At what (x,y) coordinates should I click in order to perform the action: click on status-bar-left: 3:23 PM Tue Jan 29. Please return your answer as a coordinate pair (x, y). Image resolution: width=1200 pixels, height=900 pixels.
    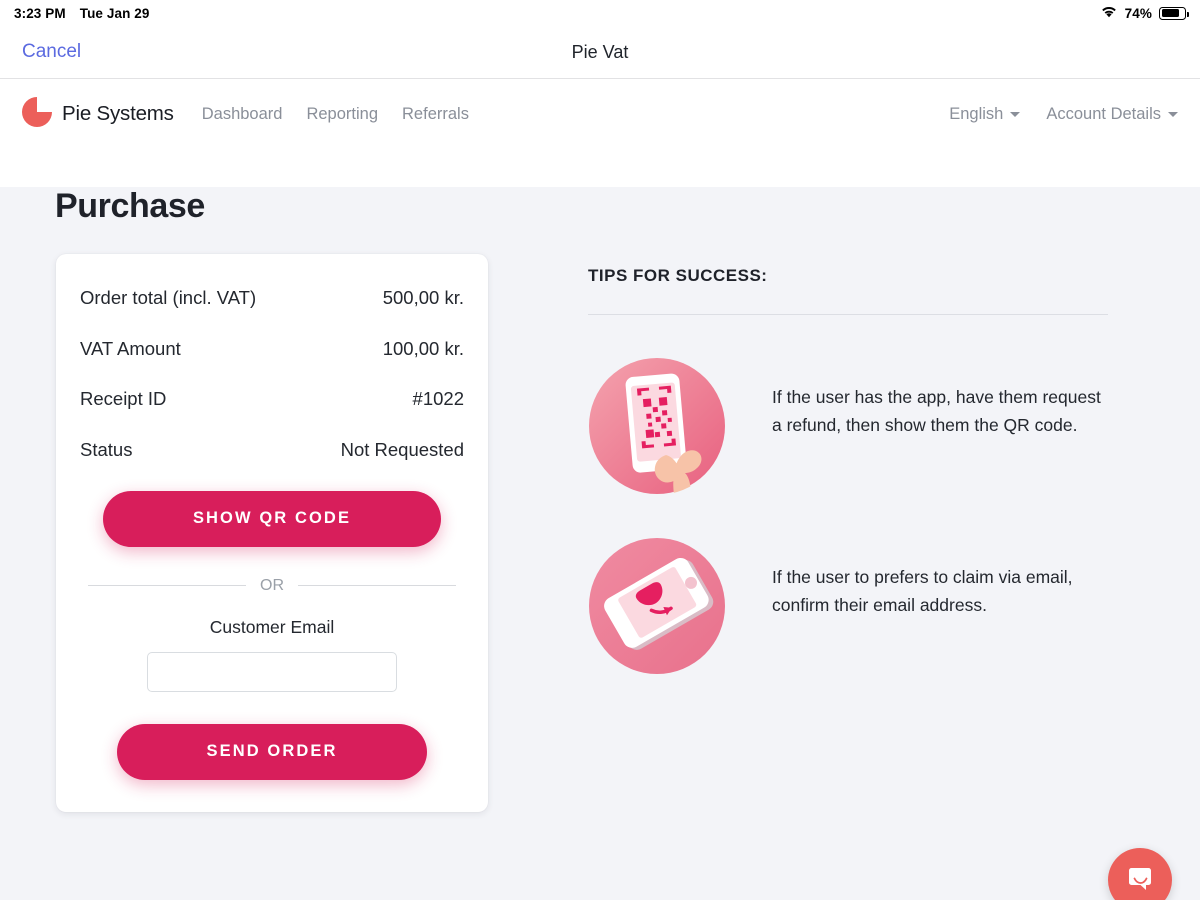
    Looking at the image, I should click on (82, 13).